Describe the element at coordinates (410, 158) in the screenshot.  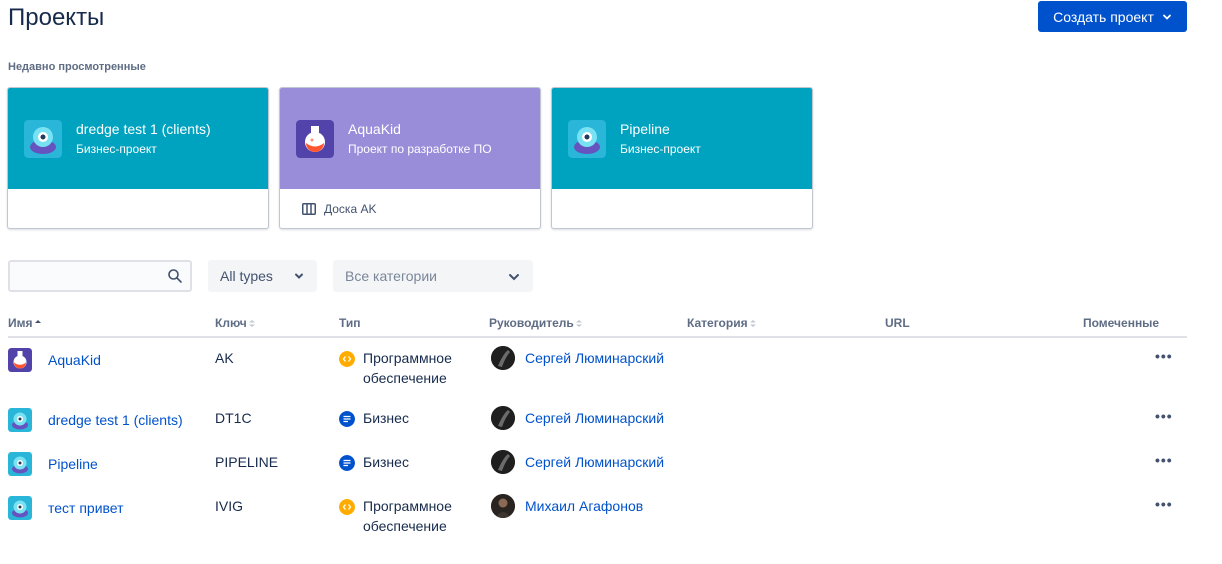
I see `recent-card-aquakid: AquaKid Проект по разработке ПО Доска AK` at that location.